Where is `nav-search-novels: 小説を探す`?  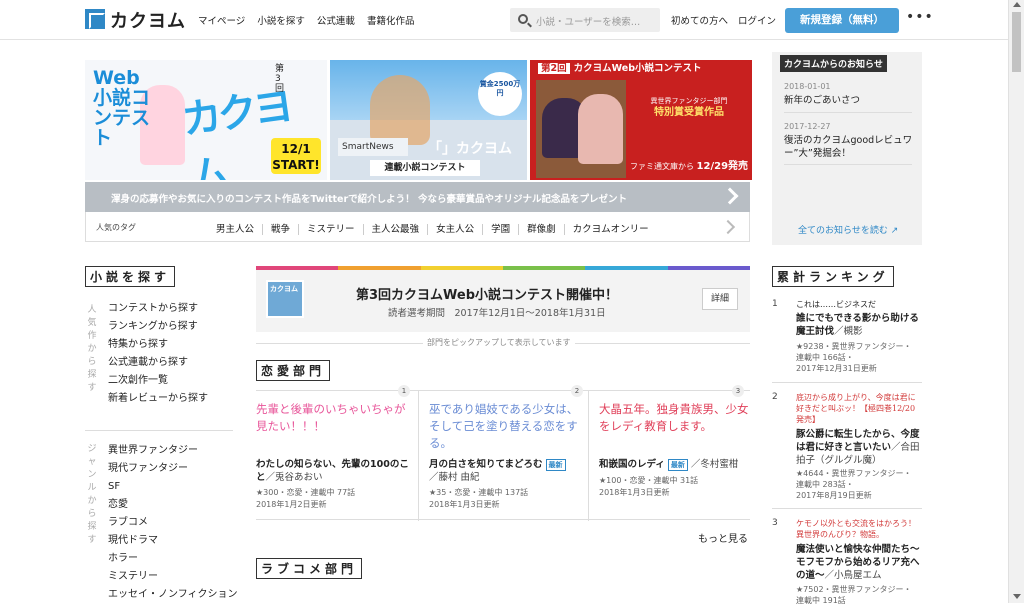 nav-search-novels: 小説を探す is located at coordinates (281, 21).